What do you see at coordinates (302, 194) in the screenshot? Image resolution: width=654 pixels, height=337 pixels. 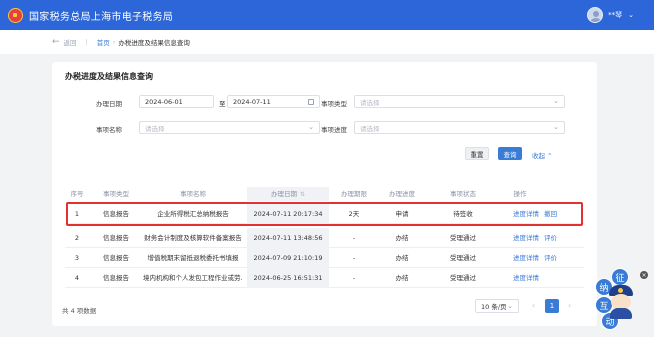 I see `sort-icon: ⇅` at bounding box center [302, 194].